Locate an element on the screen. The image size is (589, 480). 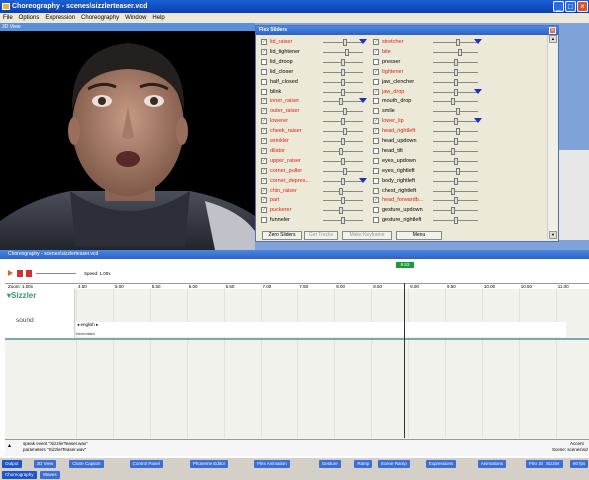
zero-sliders-button: Zero Sliders is located at coordinates (282, 235).